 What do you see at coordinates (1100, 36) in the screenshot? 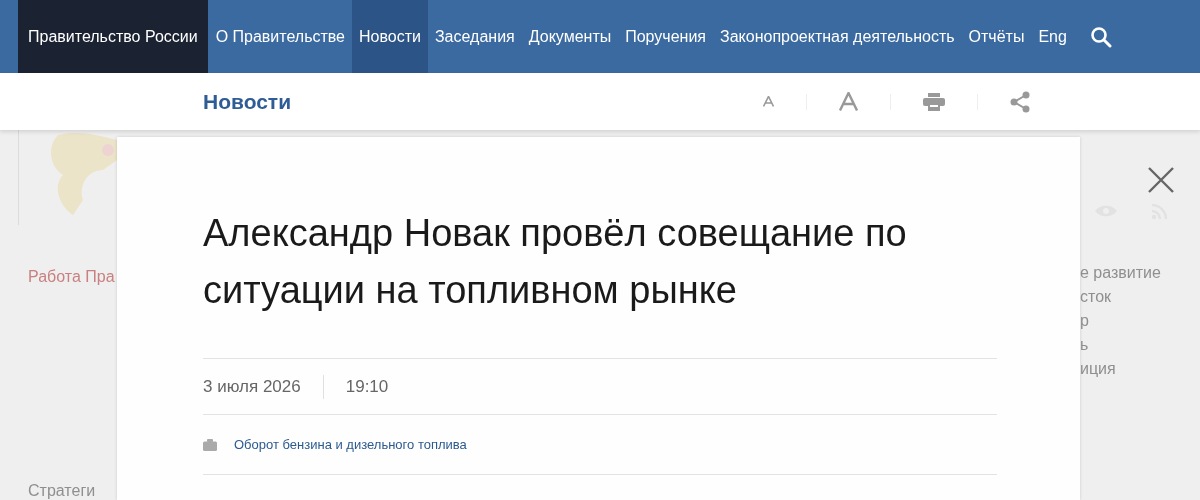
I see `search-icon` at bounding box center [1100, 36].